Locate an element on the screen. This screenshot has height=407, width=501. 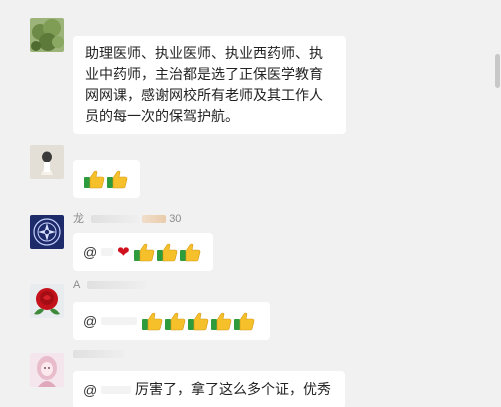
green-plant-avatar-icon is located at coordinates (47, 35).